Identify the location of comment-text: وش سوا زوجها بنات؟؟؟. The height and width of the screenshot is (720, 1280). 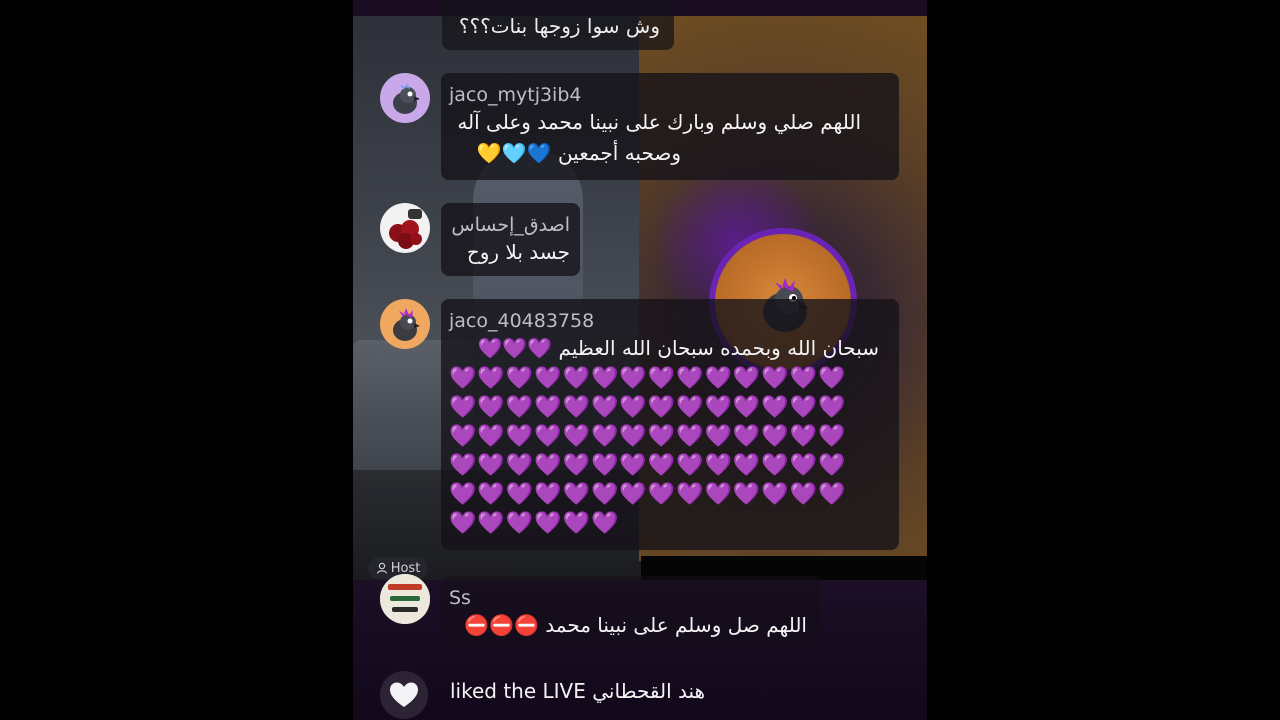
(559, 26).